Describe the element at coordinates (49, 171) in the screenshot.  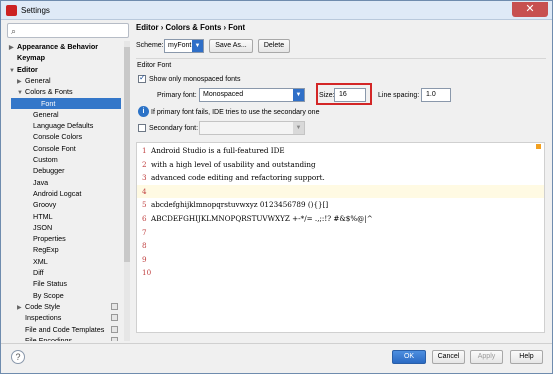
I see `tree-item-label: Debugger` at that location.